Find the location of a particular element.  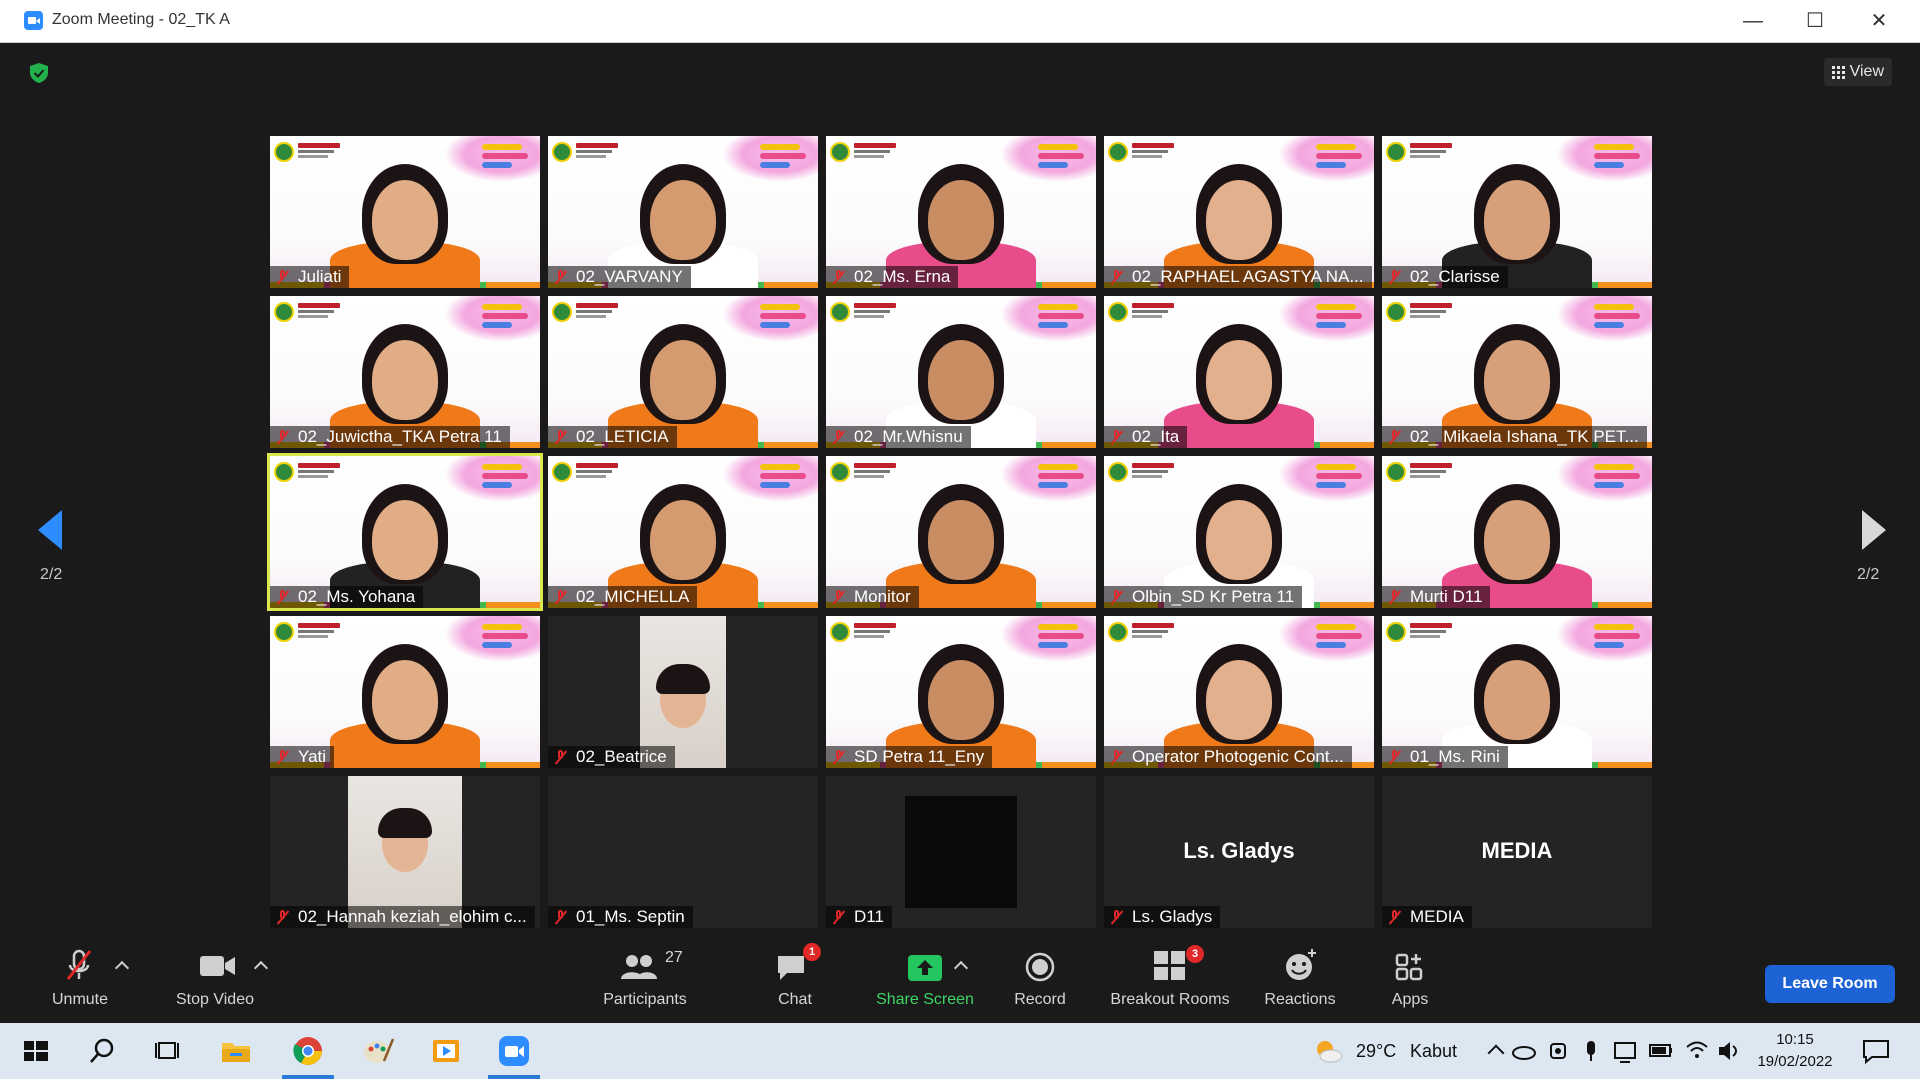

task-view-icon is located at coordinates (168, 1051).